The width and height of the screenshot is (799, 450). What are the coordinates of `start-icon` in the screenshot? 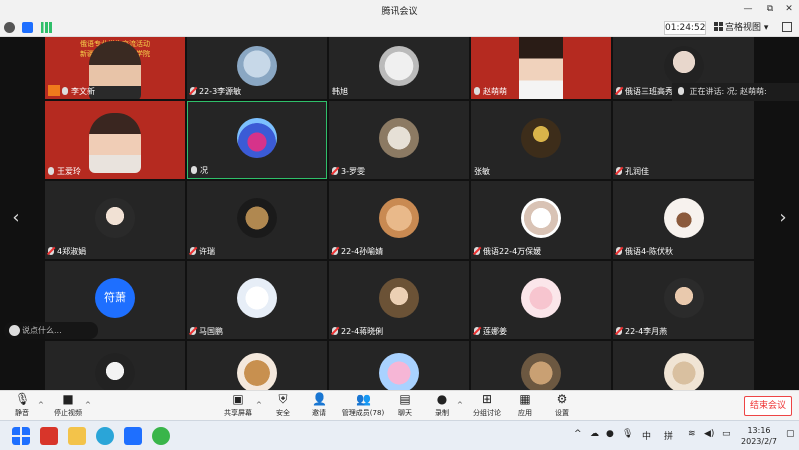 It's located at (21, 436).